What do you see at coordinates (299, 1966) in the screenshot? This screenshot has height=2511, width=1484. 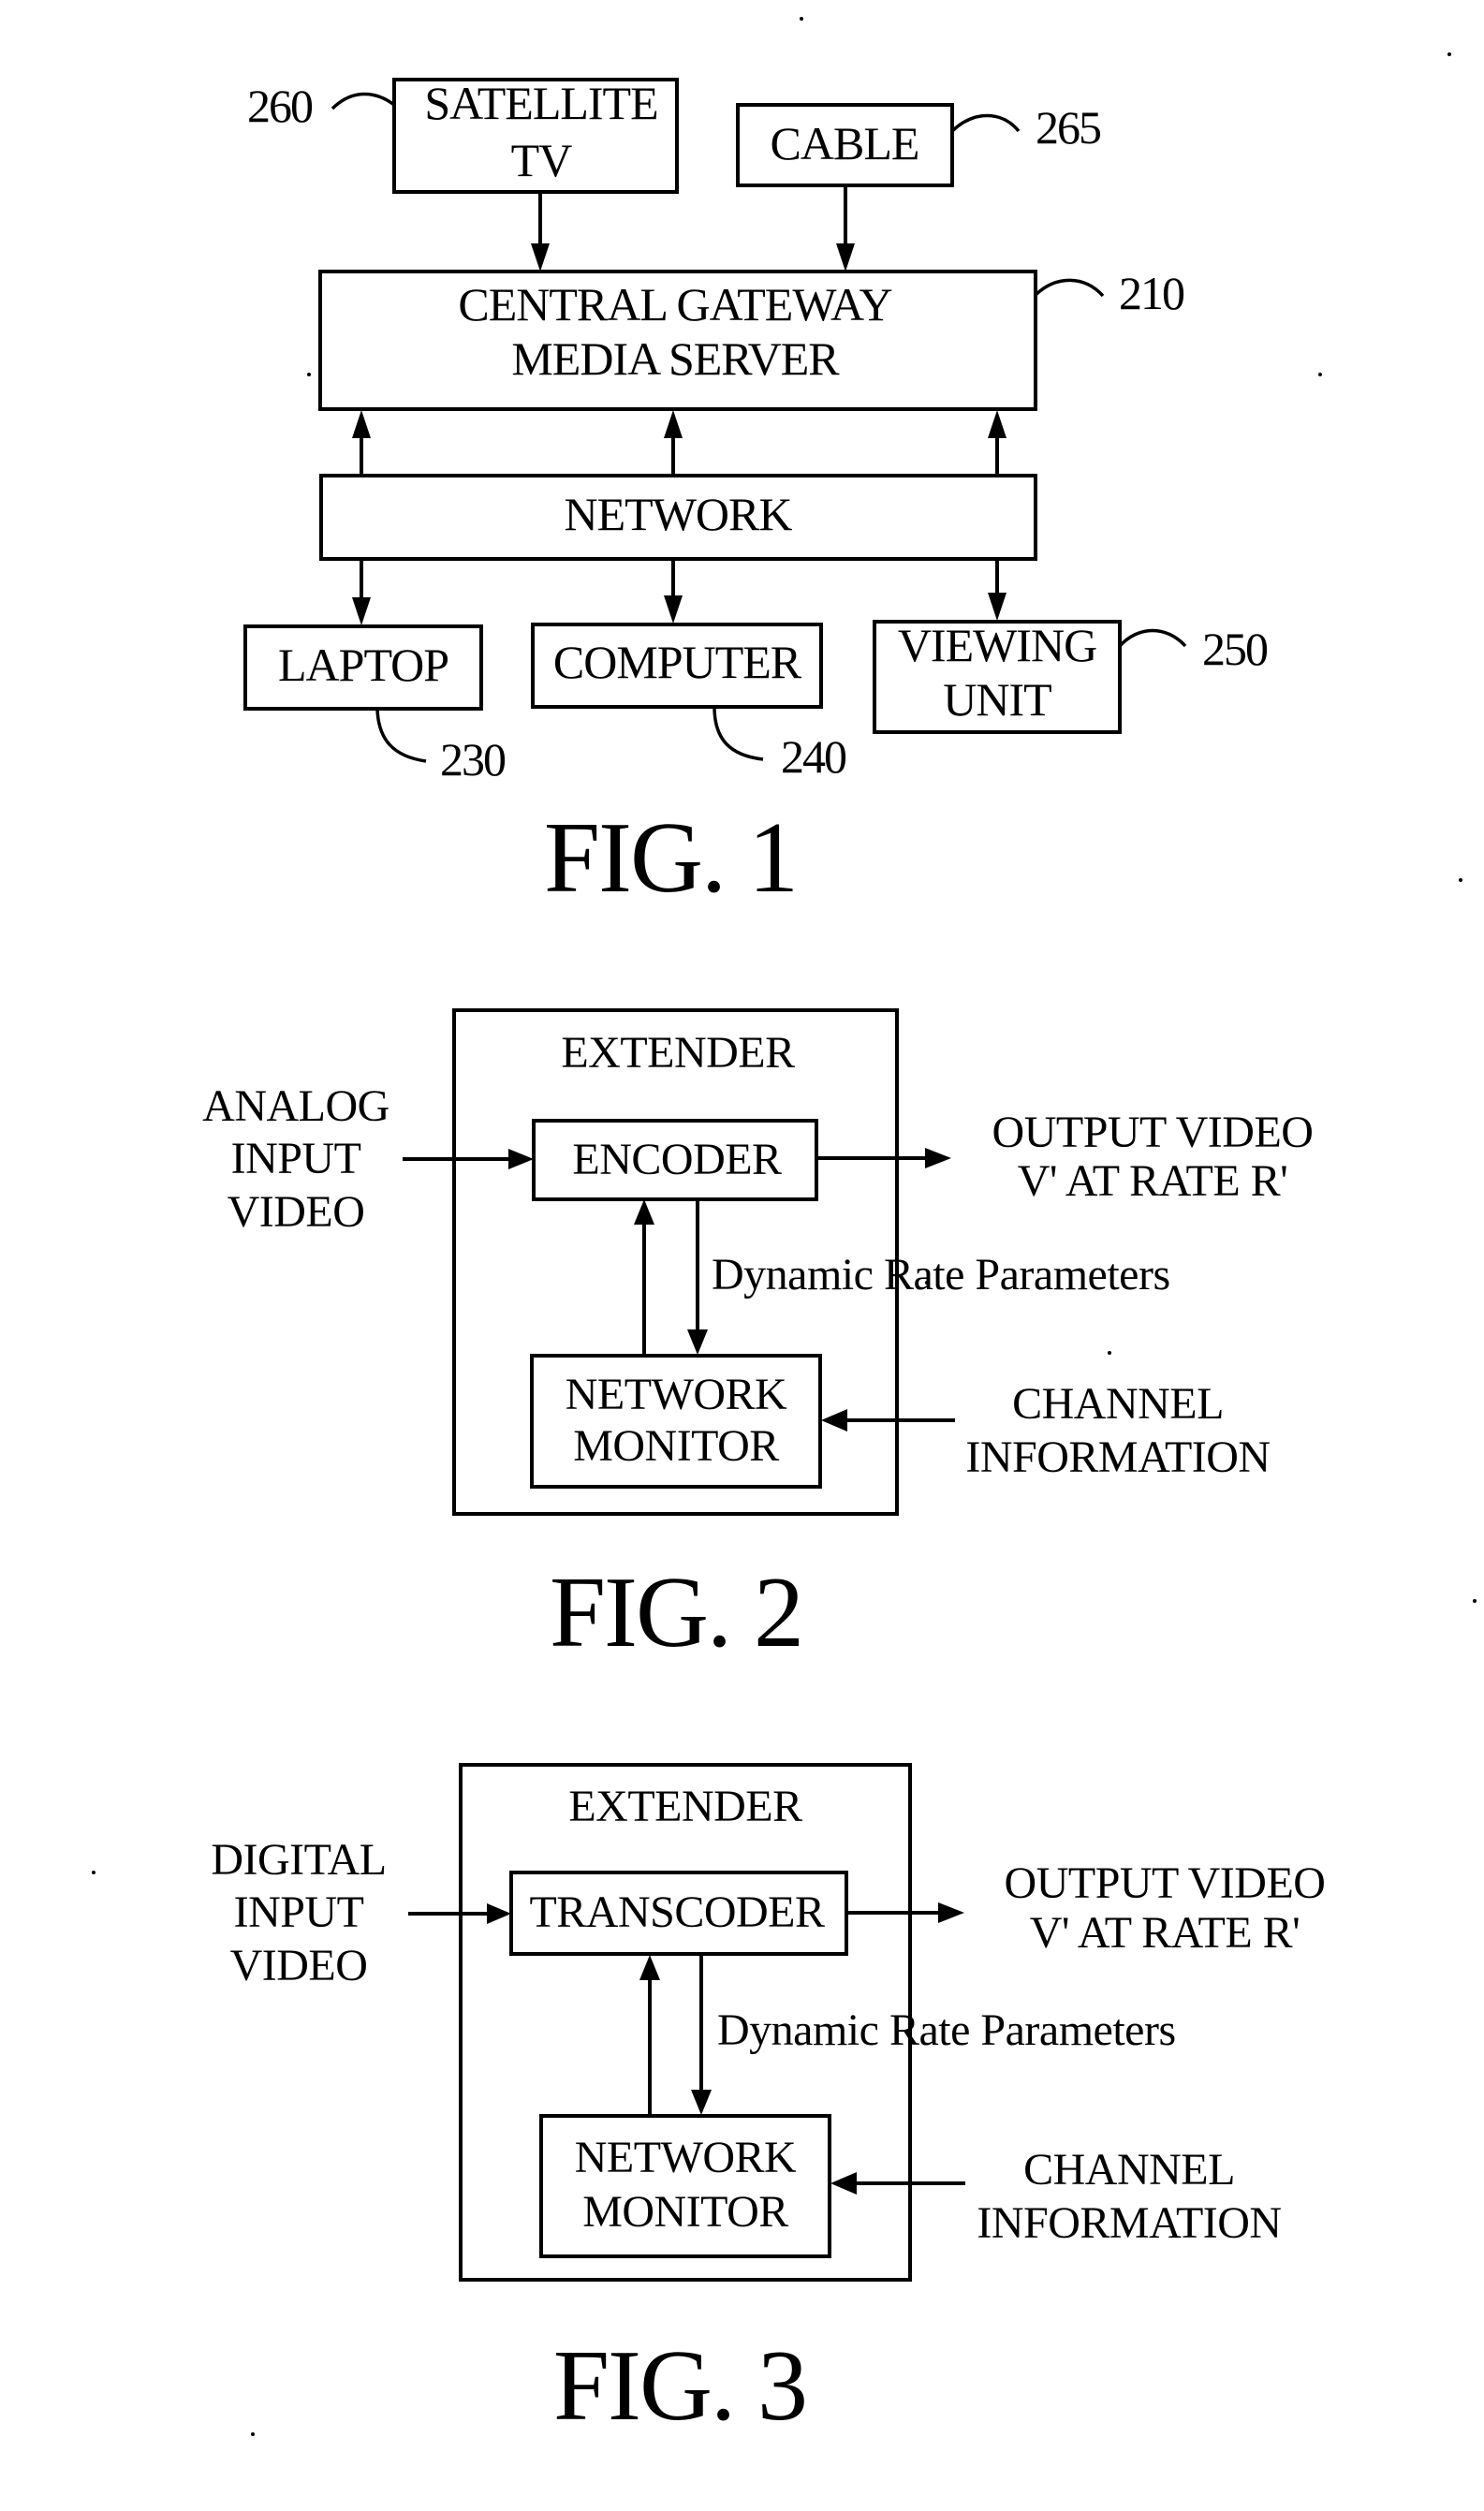 I see `digital-input-label-line-3: VIDEO` at bounding box center [299, 1966].